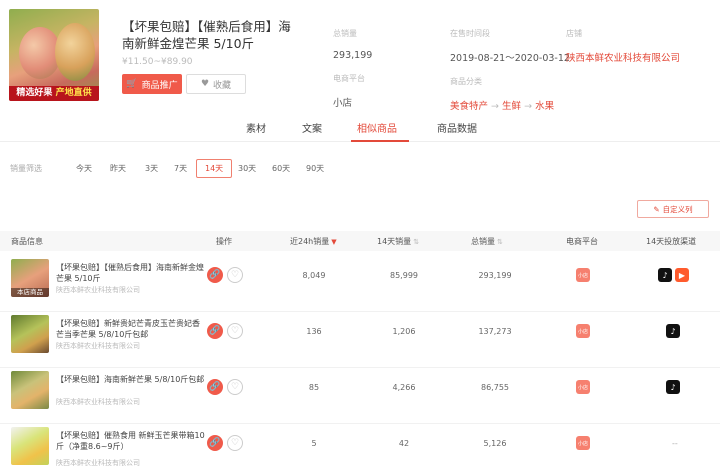  Describe the element at coordinates (27, 241) in the screenshot. I see `col-product-info: 商品信息` at that location.